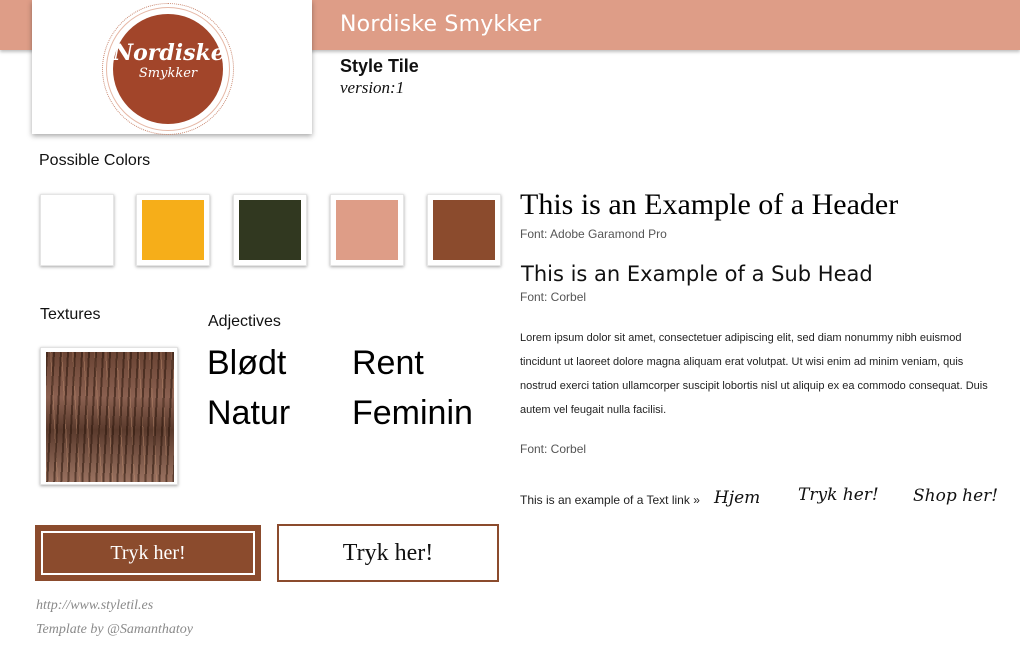 Image resolution: width=1020 pixels, height=656 pixels. I want to click on link-shop-her: Shop her!, so click(955, 496).